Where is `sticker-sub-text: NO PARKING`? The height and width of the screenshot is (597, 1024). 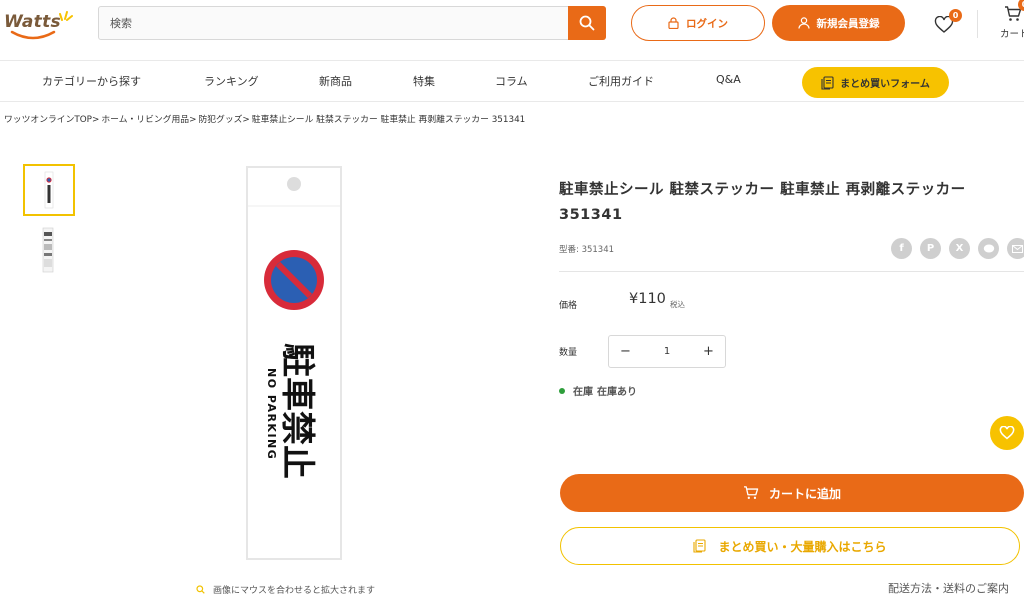 sticker-sub-text: NO PARKING is located at coordinates (271, 414).